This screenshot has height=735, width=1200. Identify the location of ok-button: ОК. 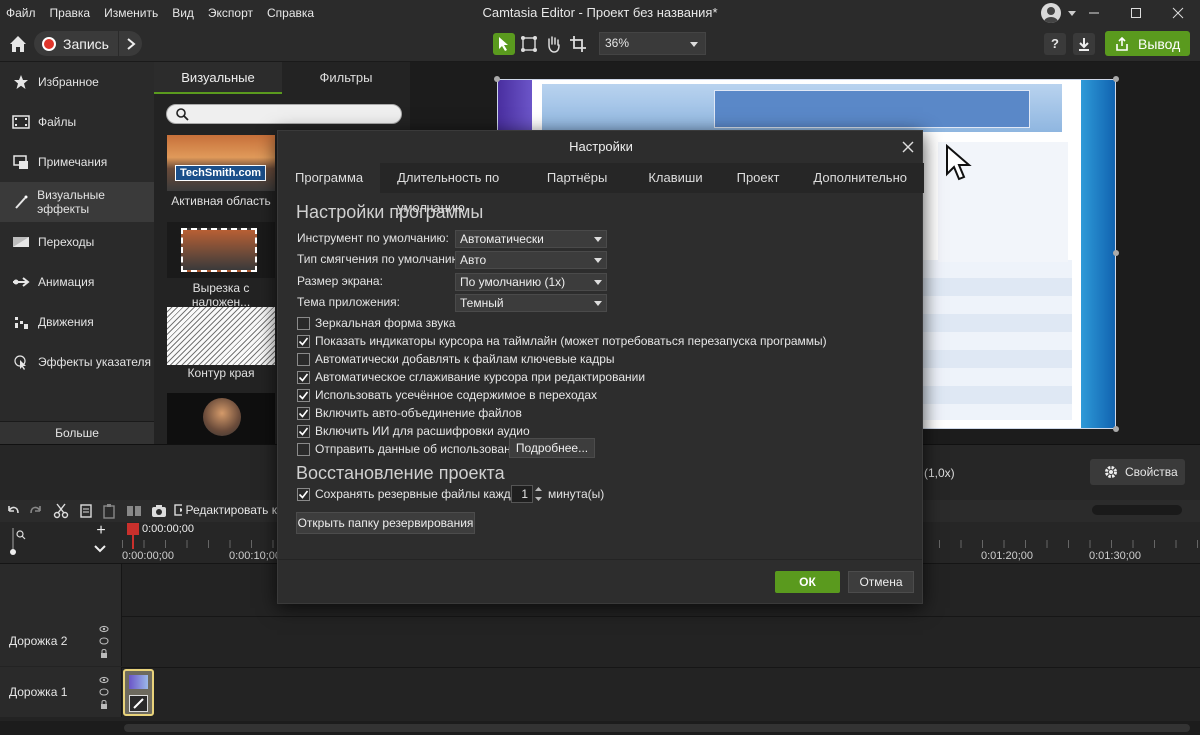
(807, 582).